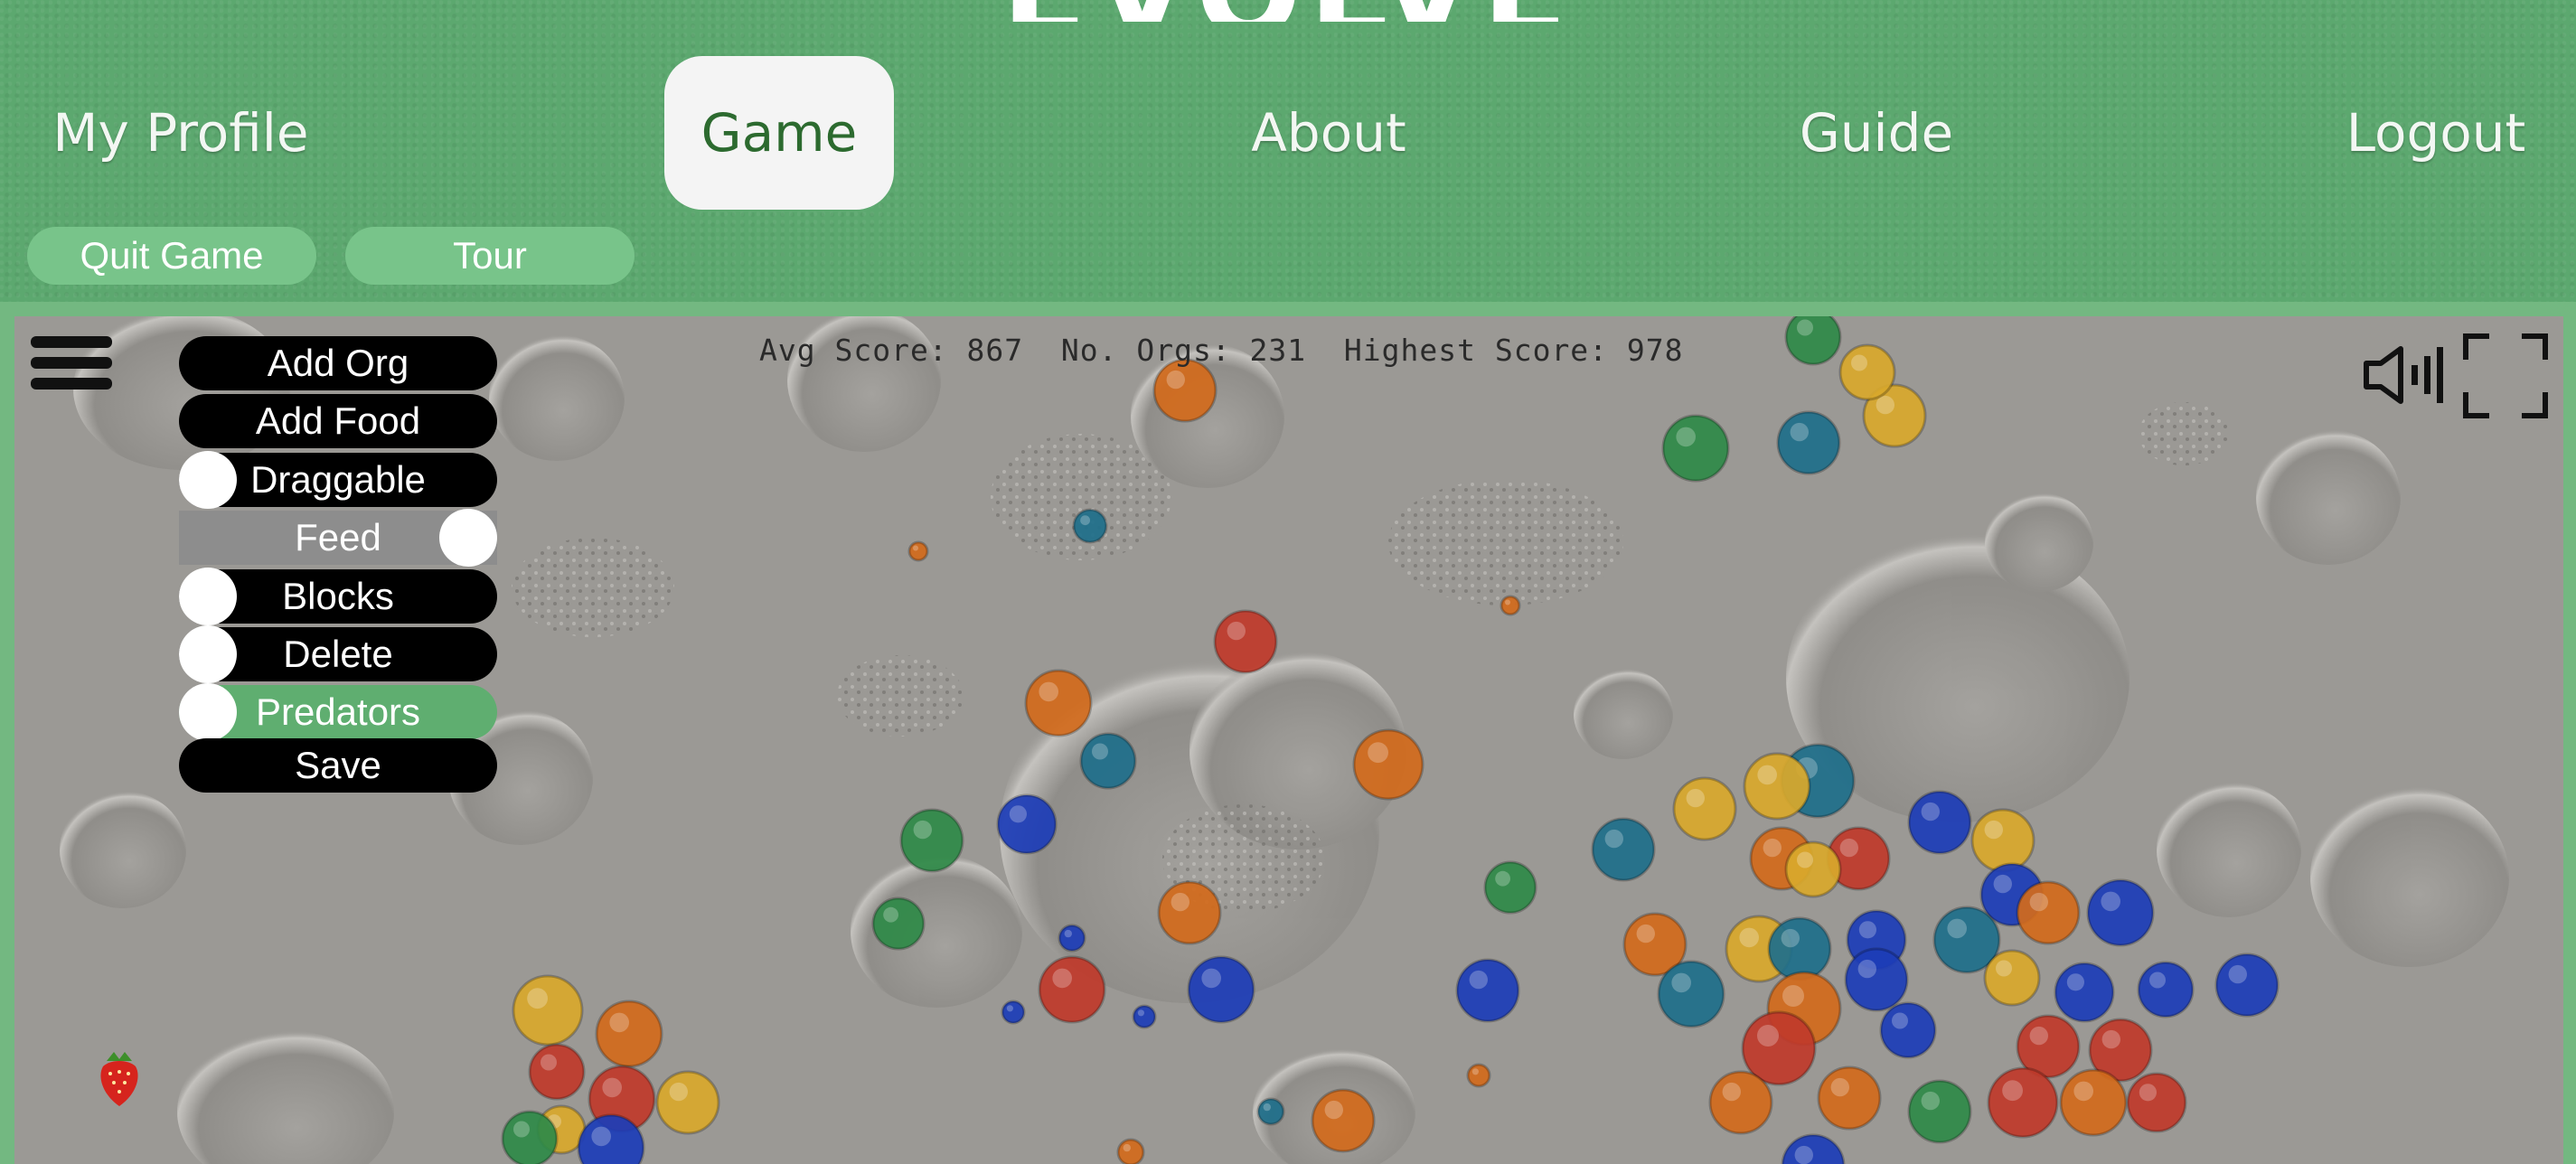  Describe the element at coordinates (171, 256) in the screenshot. I see `quit-game-button: Quit Game` at that location.